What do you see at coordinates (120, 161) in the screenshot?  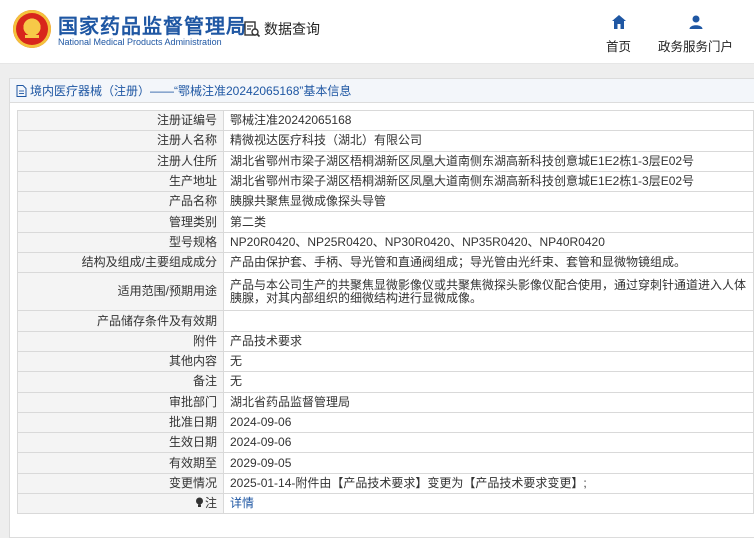 I see `field-label: 注册人住所` at bounding box center [120, 161].